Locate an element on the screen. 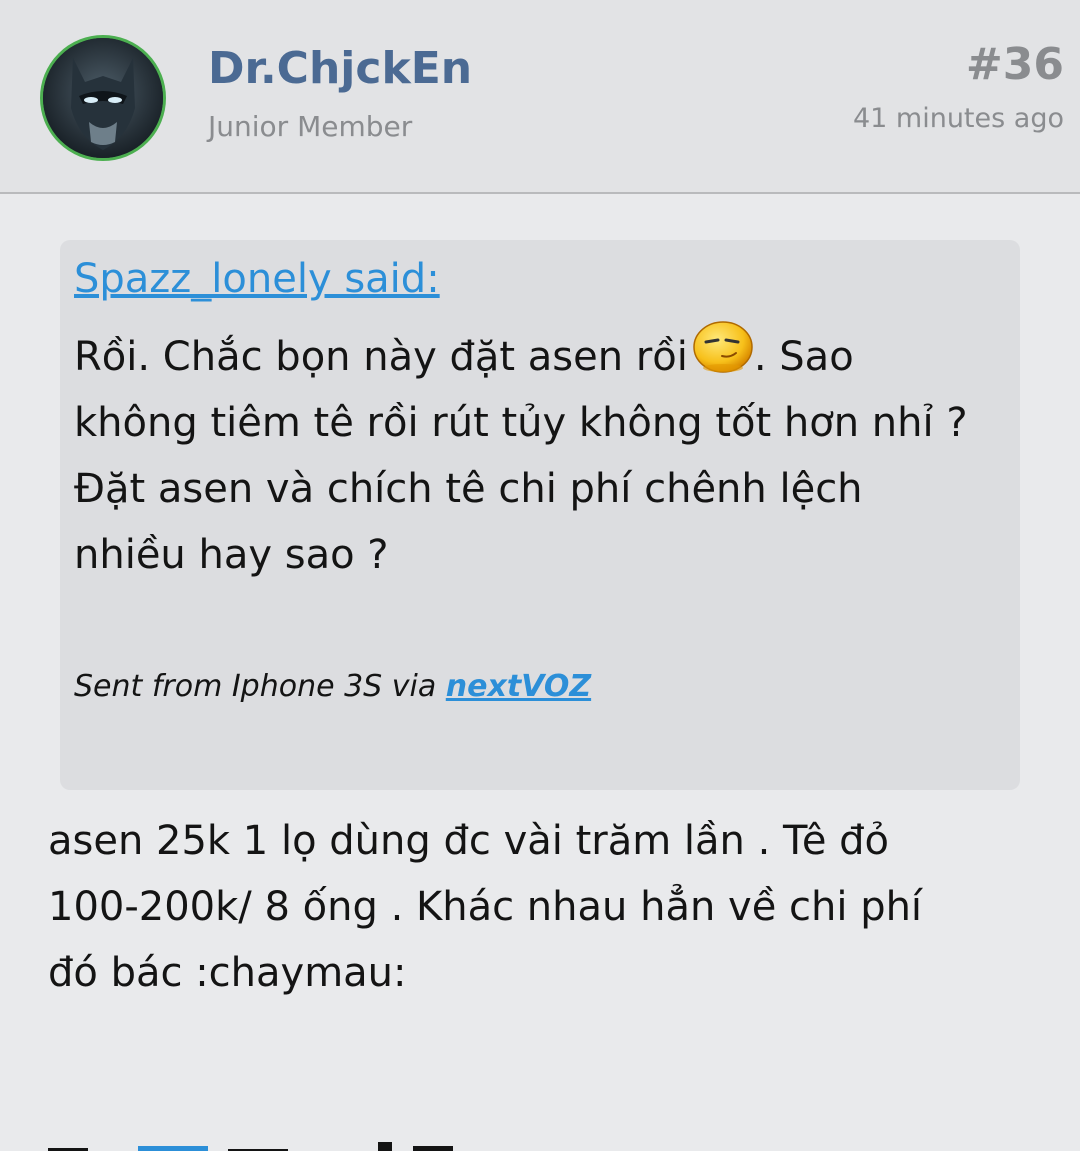 This screenshot has height=1151, width=1080. quote-line: Rồi. Chắc bọn này đặt asen rồi . Sao is located at coordinates (541, 355).